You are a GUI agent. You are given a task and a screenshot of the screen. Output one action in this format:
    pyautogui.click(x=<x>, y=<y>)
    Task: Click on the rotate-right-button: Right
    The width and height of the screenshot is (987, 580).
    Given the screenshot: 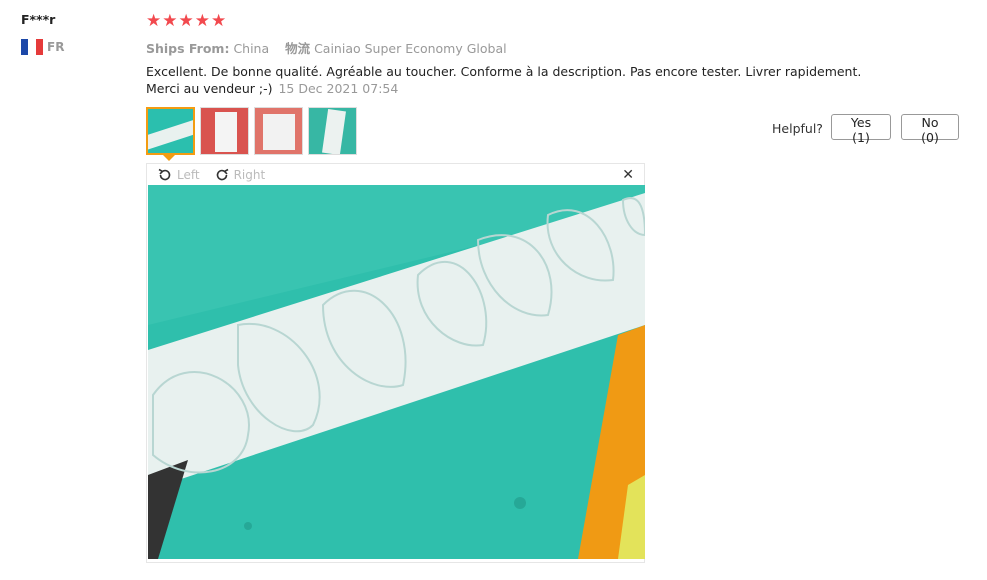 What is the action you would take?
    pyautogui.click(x=240, y=175)
    